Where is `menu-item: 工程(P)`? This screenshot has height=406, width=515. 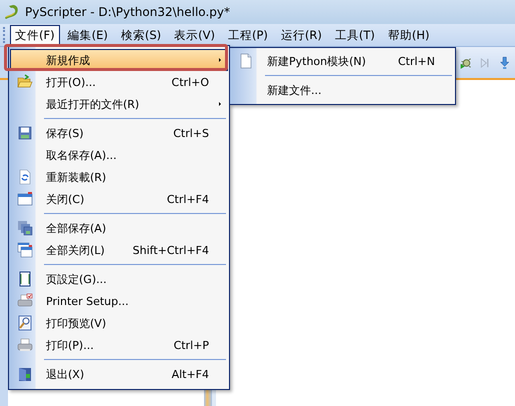
menu-item: 工程(P) is located at coordinates (247, 35).